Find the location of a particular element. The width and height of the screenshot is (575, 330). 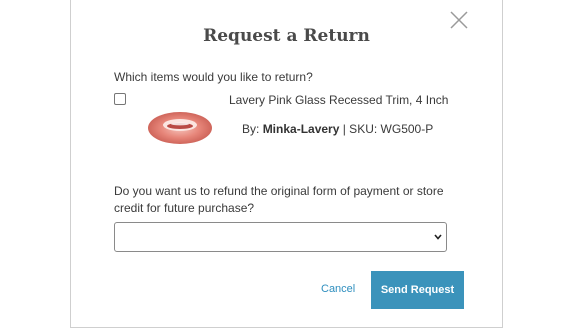

items-question: Which items would you like to return? is located at coordinates (213, 77).